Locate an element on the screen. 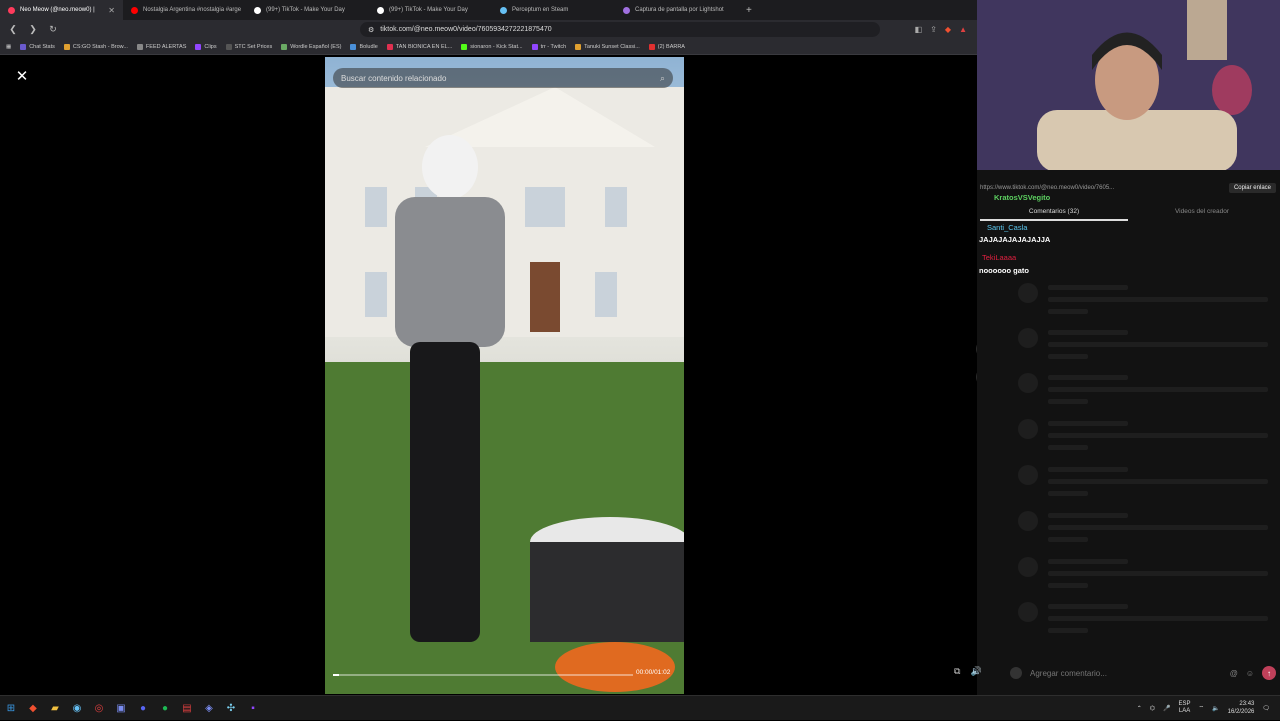 Image resolution: width=1280 pixels, height=721 pixels. search-icon: ⌕ is located at coordinates (662, 78).